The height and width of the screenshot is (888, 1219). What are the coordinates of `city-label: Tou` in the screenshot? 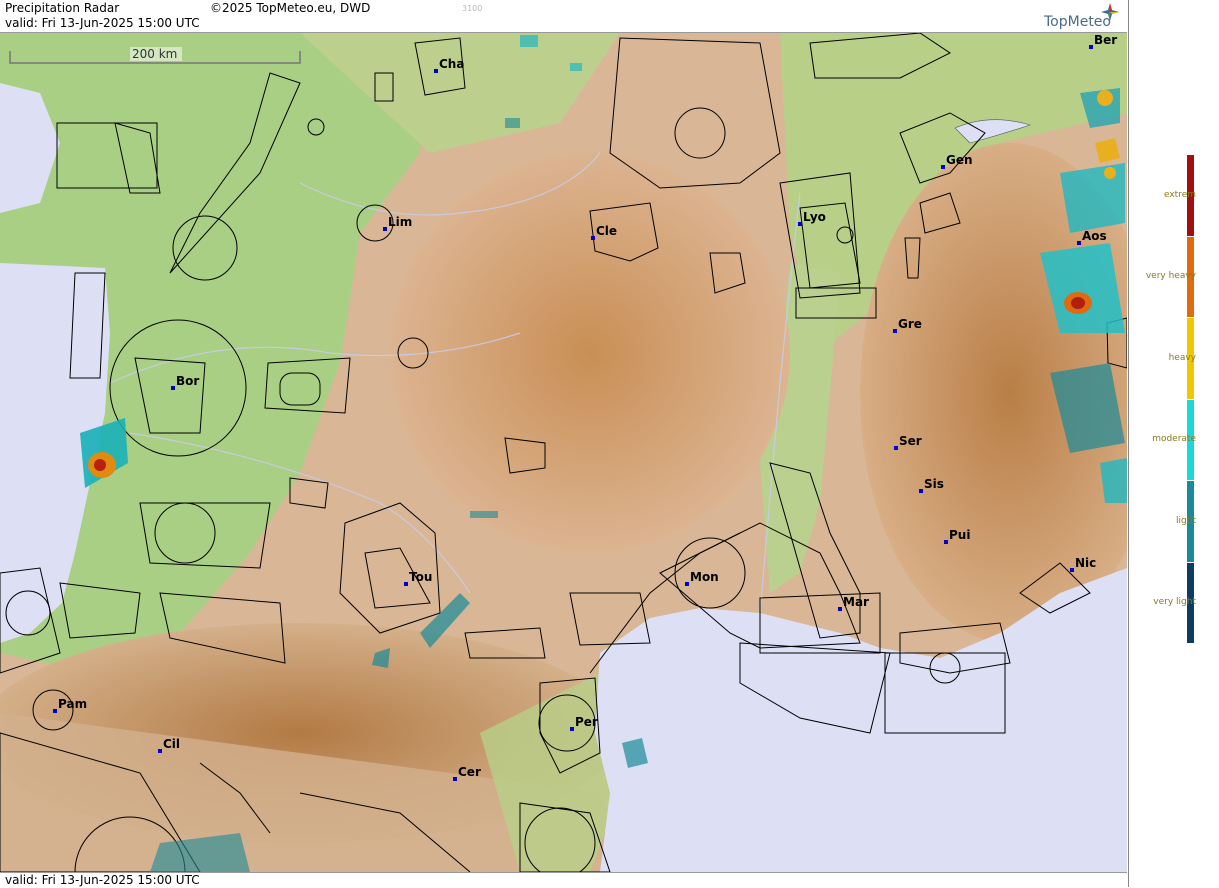 It's located at (420, 577).